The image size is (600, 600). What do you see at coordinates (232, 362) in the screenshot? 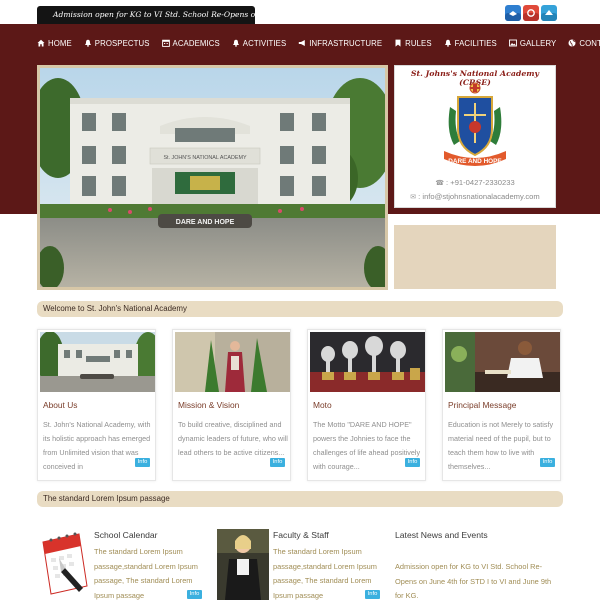
I see `mission-vision-image` at bounding box center [232, 362].